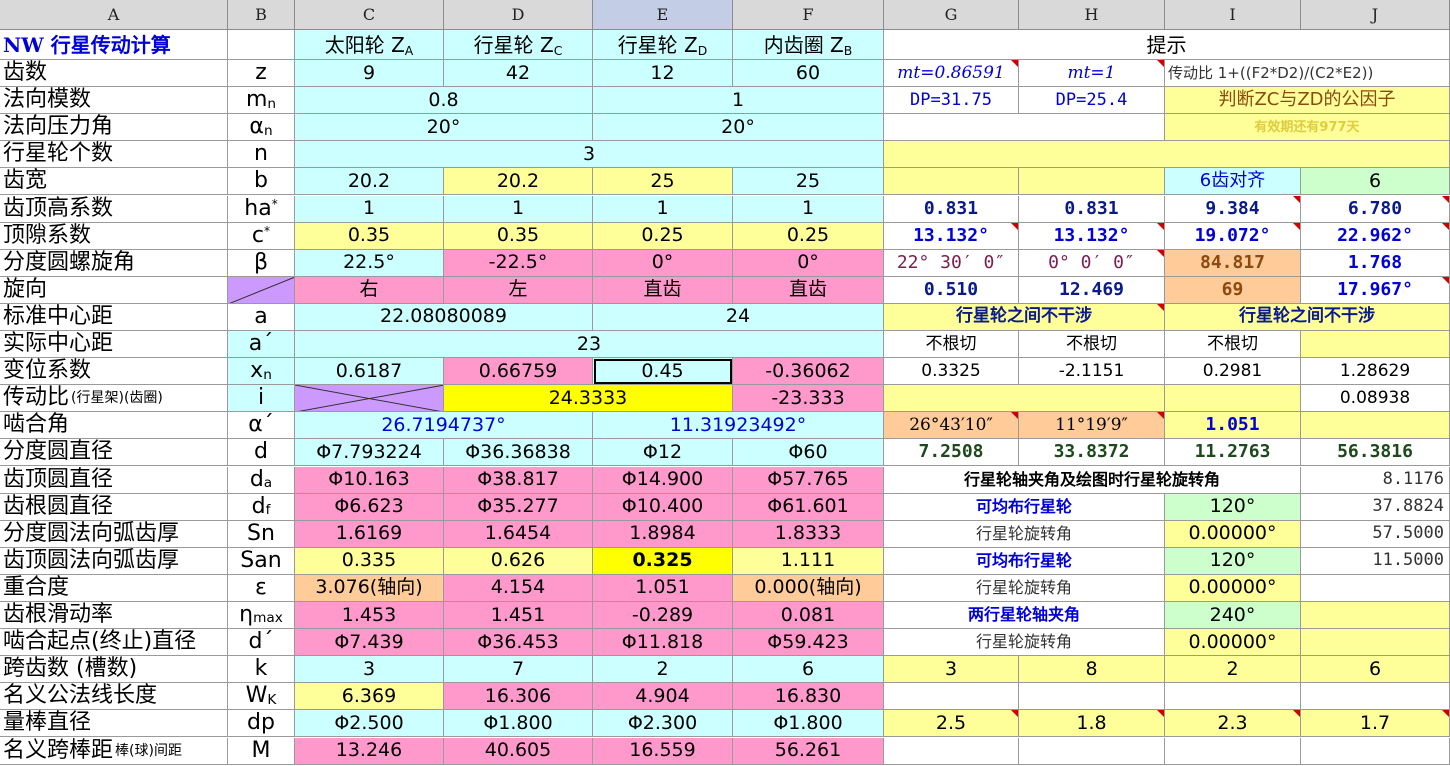 Image resolution: width=1450 pixels, height=766 pixels. I want to click on empty-cell-j27, so click(1375, 751).